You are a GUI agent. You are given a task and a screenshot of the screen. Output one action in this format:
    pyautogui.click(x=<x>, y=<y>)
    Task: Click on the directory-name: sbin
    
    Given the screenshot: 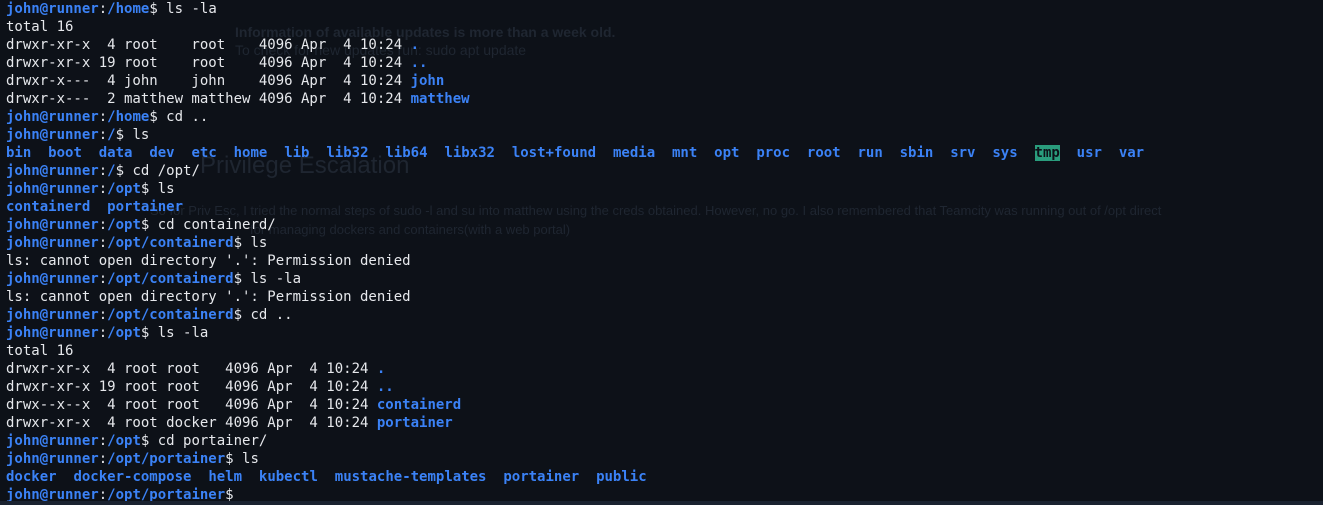 What is the action you would take?
    pyautogui.click(x=916, y=153)
    